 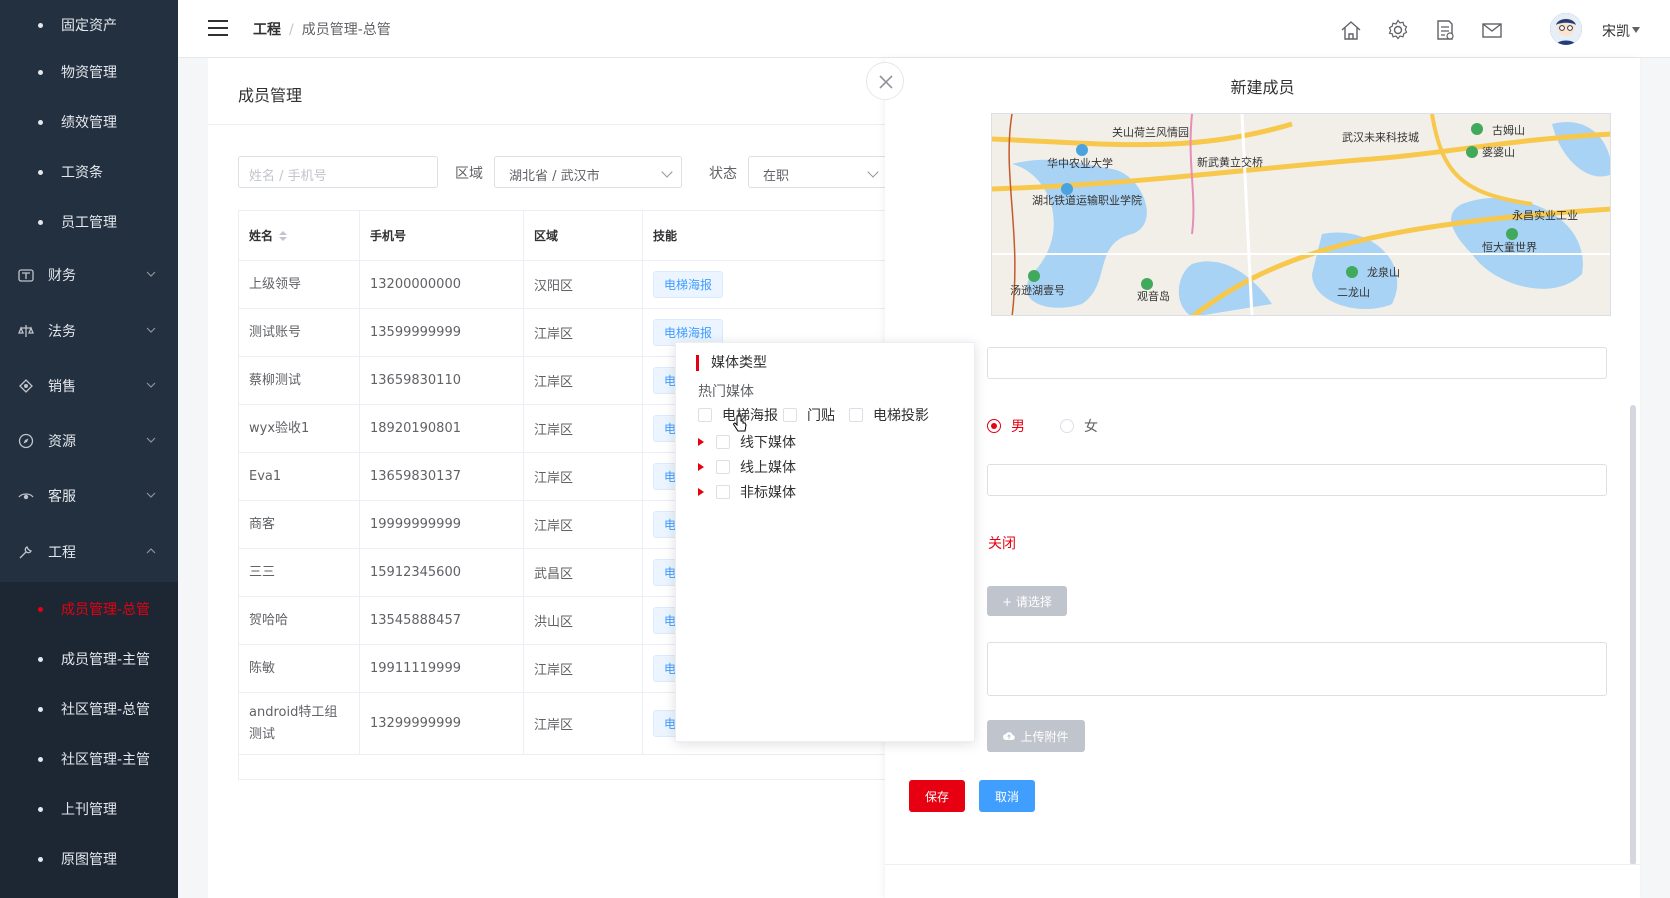 What do you see at coordinates (747, 467) in the screenshot?
I see `tree-item-online: 线上媒体` at bounding box center [747, 467].